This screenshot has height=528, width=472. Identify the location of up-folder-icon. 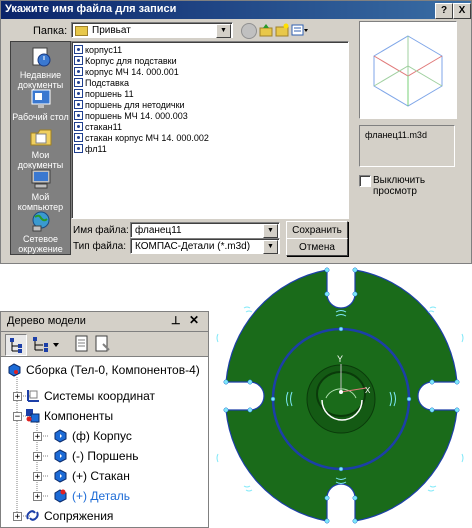
(266, 30).